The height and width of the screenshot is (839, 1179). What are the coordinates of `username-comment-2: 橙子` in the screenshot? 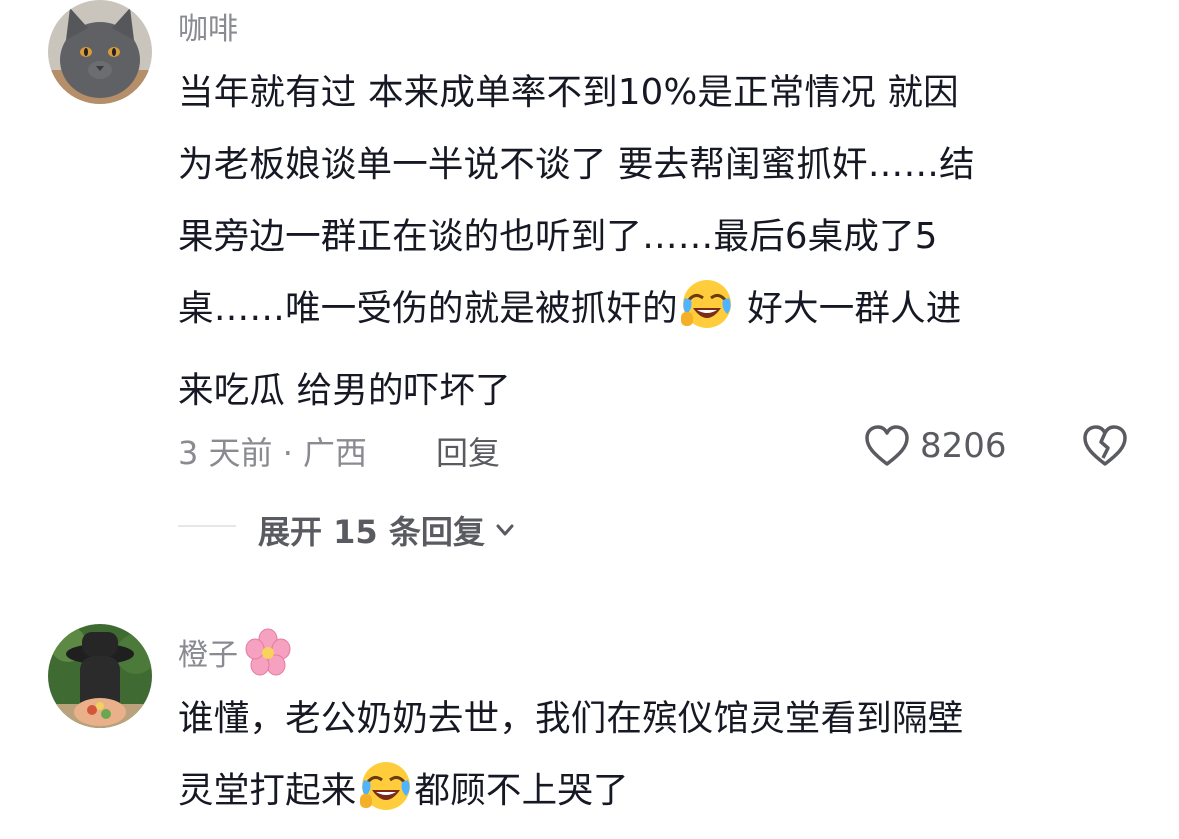 It's located at (235, 652).